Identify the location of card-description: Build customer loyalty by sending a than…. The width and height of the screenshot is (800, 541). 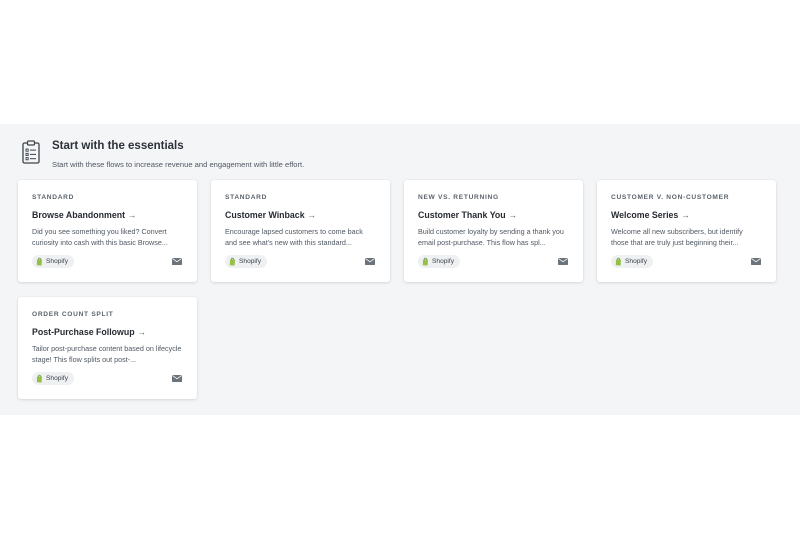
(491, 237).